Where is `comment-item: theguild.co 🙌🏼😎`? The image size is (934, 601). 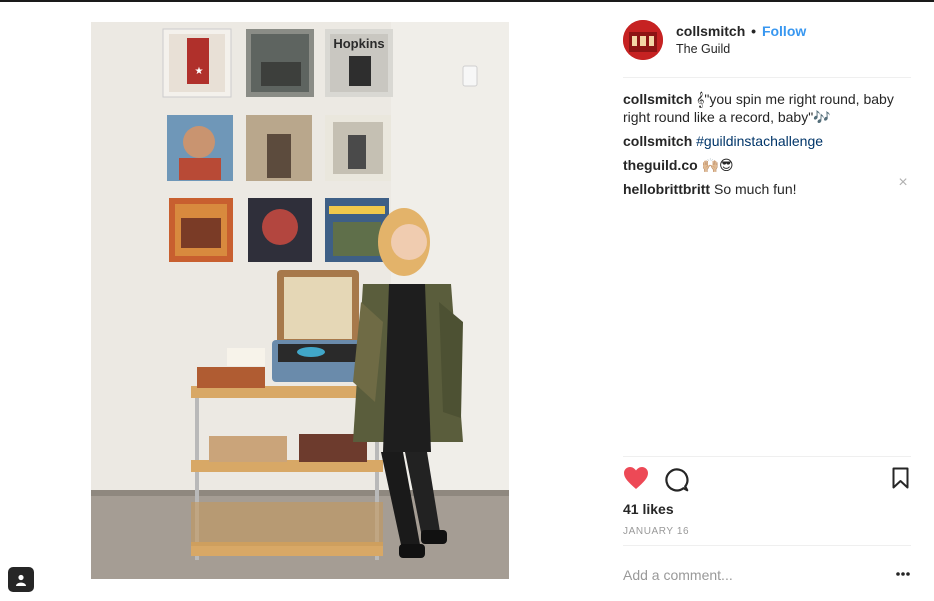
comment-item: theguild.co 🙌🏼😎 is located at coordinates (759, 165).